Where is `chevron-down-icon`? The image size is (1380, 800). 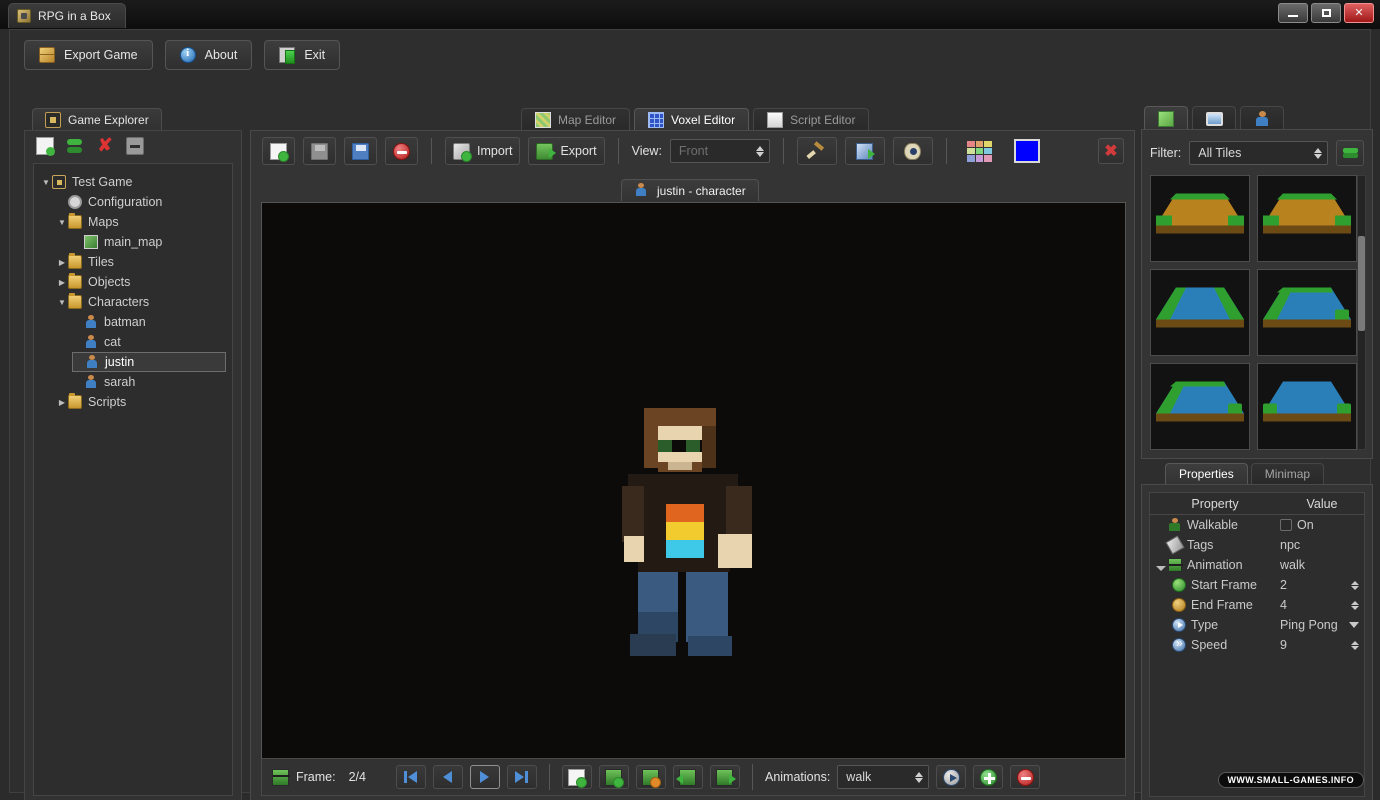 chevron-down-icon is located at coordinates (1354, 625).